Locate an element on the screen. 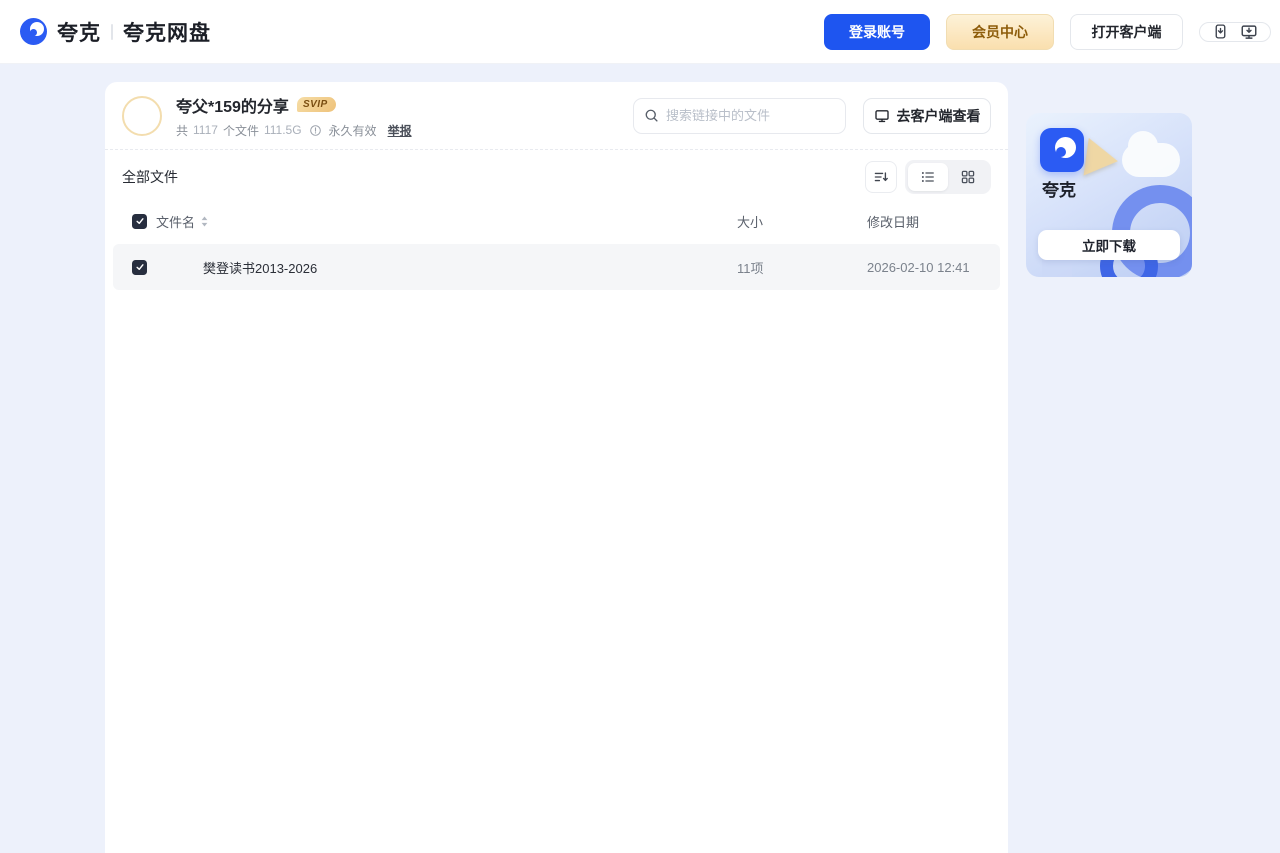 The height and width of the screenshot is (853, 1280). total-size: 111.5G is located at coordinates (282, 130).